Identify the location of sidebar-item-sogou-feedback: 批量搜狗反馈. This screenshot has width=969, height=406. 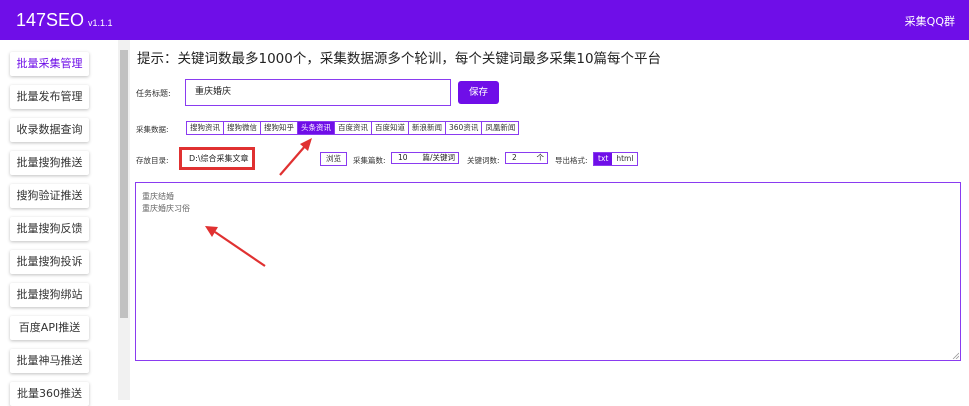
(49, 229).